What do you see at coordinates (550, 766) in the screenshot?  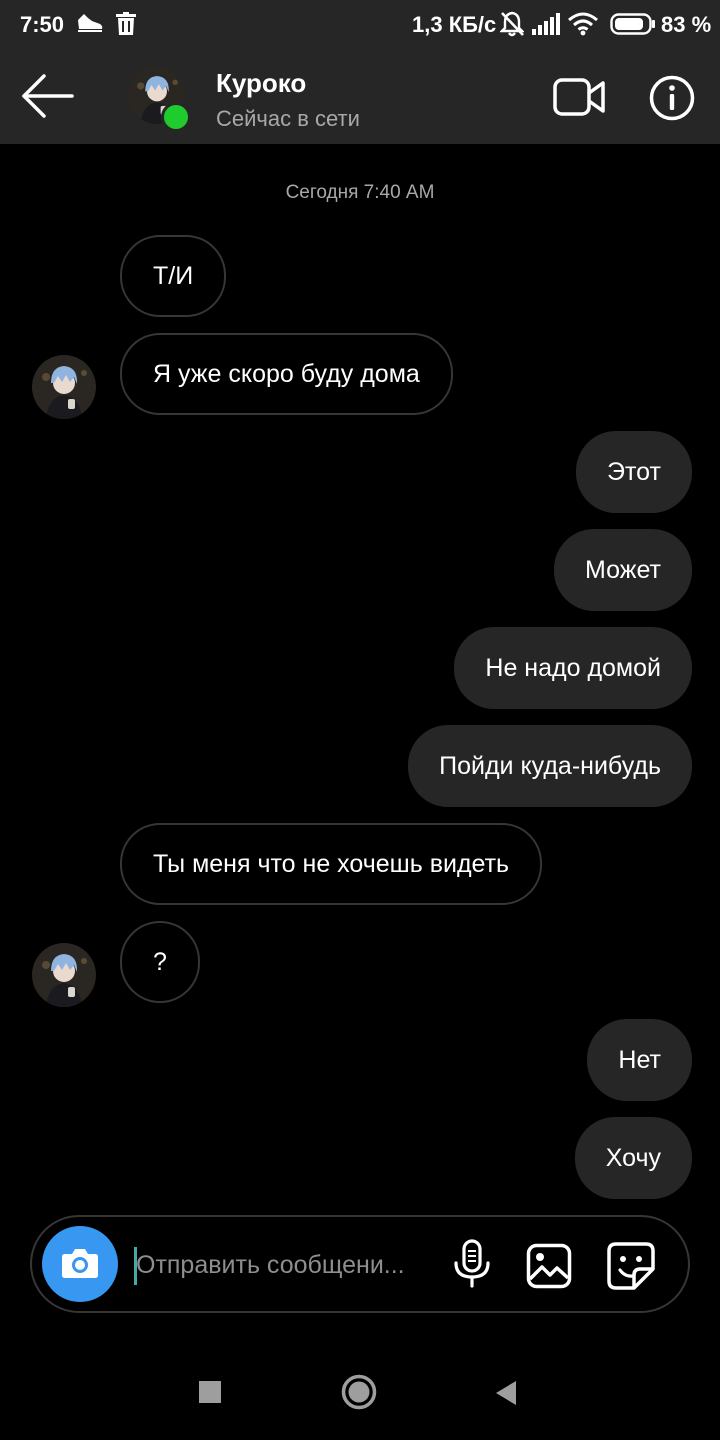 I see `message-bubble-outgoing: Пойди куда-нибудь` at bounding box center [550, 766].